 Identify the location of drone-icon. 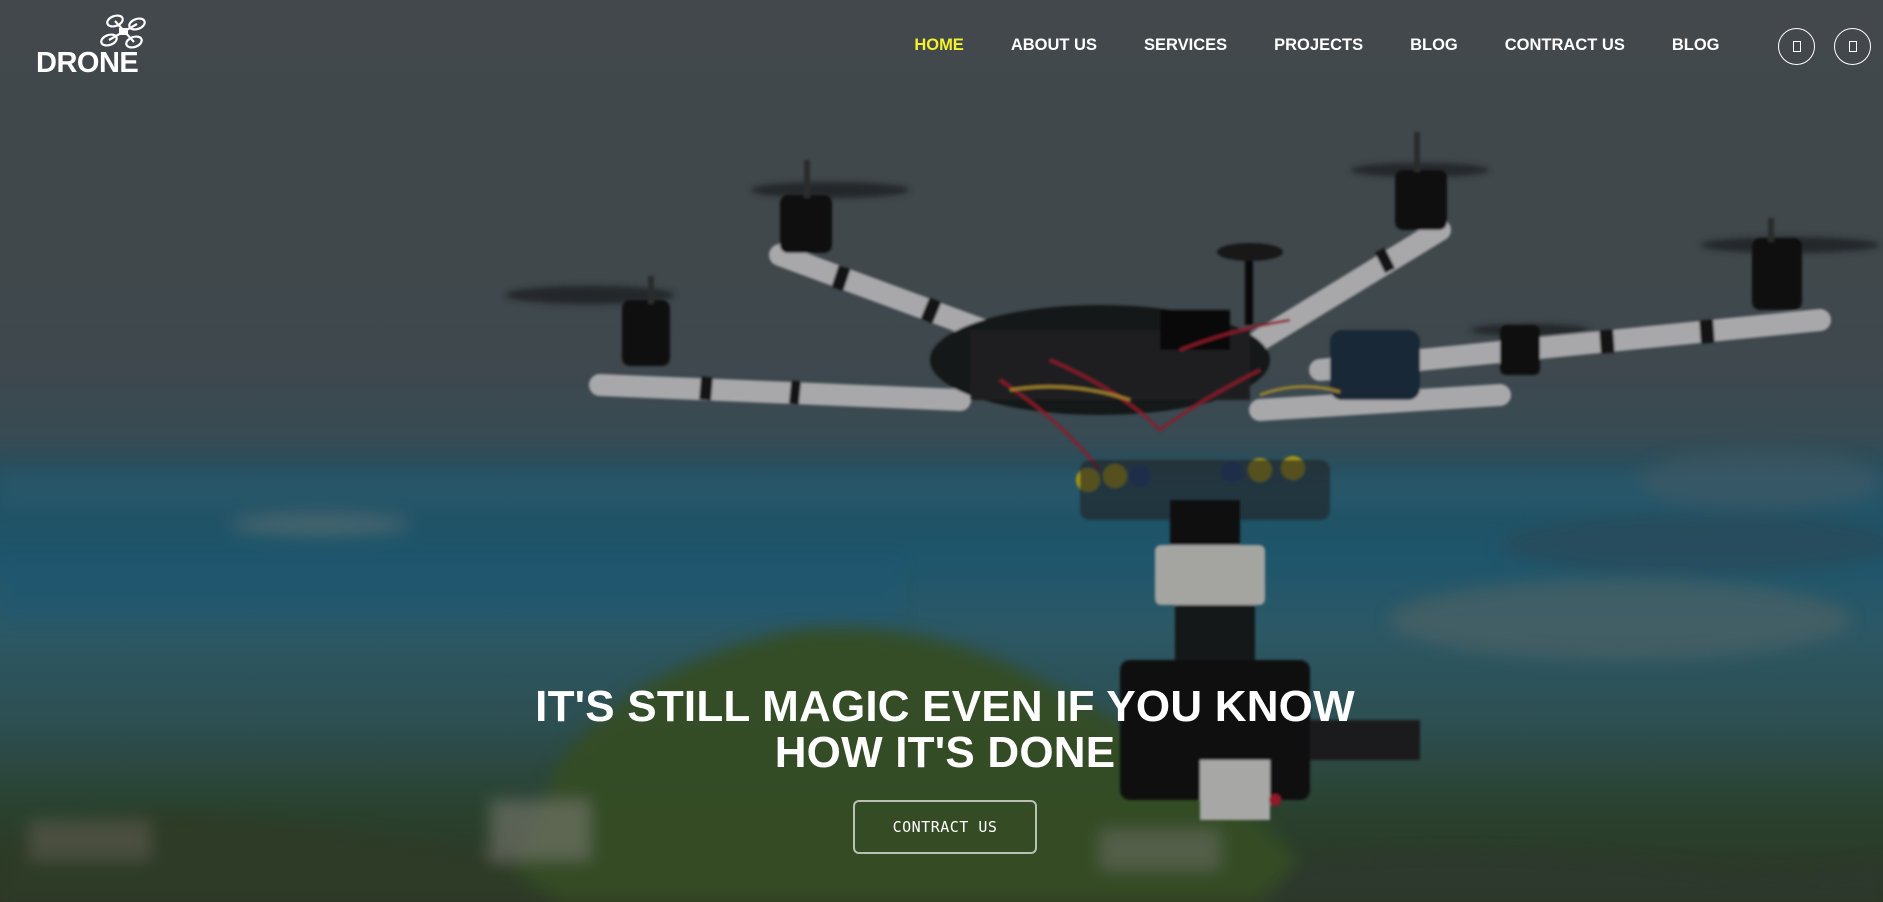
(123, 31).